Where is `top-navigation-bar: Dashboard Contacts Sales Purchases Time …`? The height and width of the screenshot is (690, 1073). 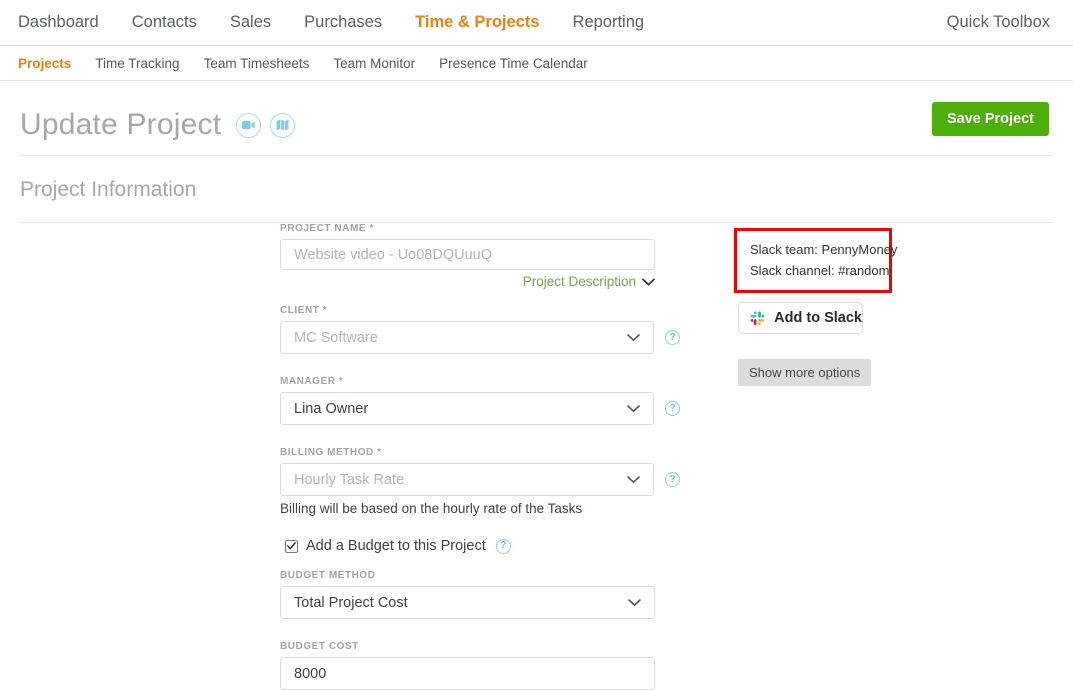 top-navigation-bar: Dashboard Contacts Sales Purchases Time … is located at coordinates (536, 23).